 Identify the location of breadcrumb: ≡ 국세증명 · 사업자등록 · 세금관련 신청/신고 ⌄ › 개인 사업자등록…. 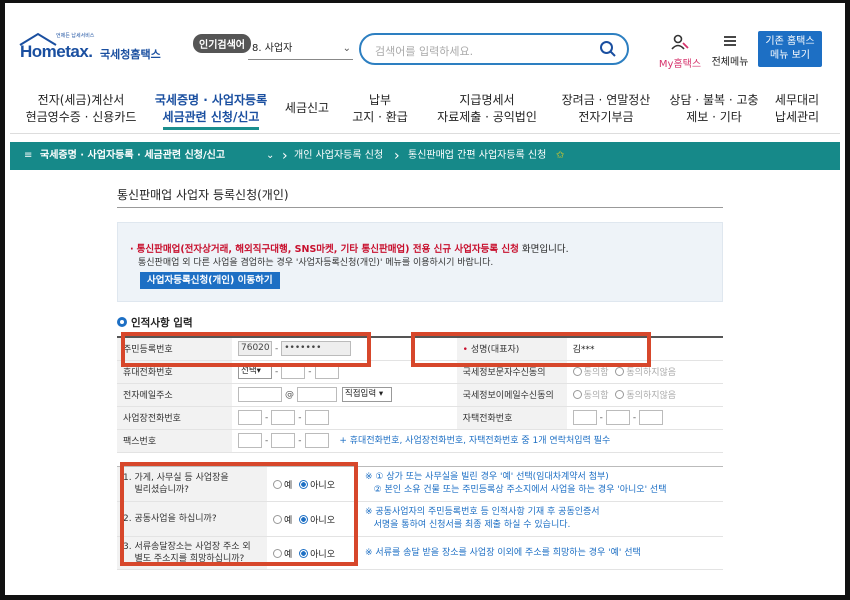
(425, 156).